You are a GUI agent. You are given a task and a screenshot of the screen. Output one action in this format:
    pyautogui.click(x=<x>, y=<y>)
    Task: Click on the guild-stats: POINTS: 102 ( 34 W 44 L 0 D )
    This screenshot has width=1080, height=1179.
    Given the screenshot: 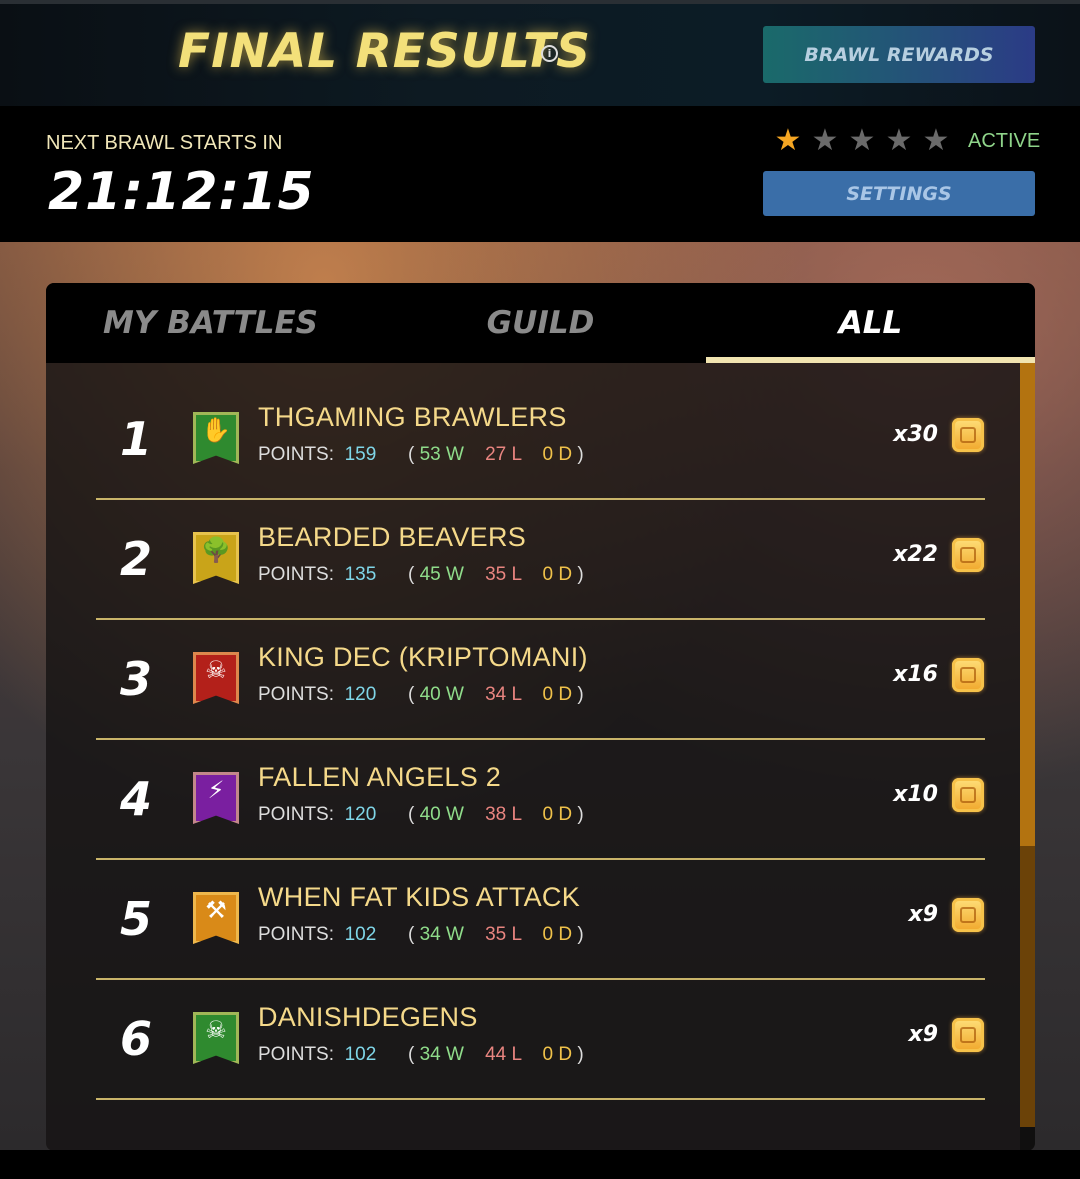 What is the action you would take?
    pyautogui.click(x=421, y=1055)
    